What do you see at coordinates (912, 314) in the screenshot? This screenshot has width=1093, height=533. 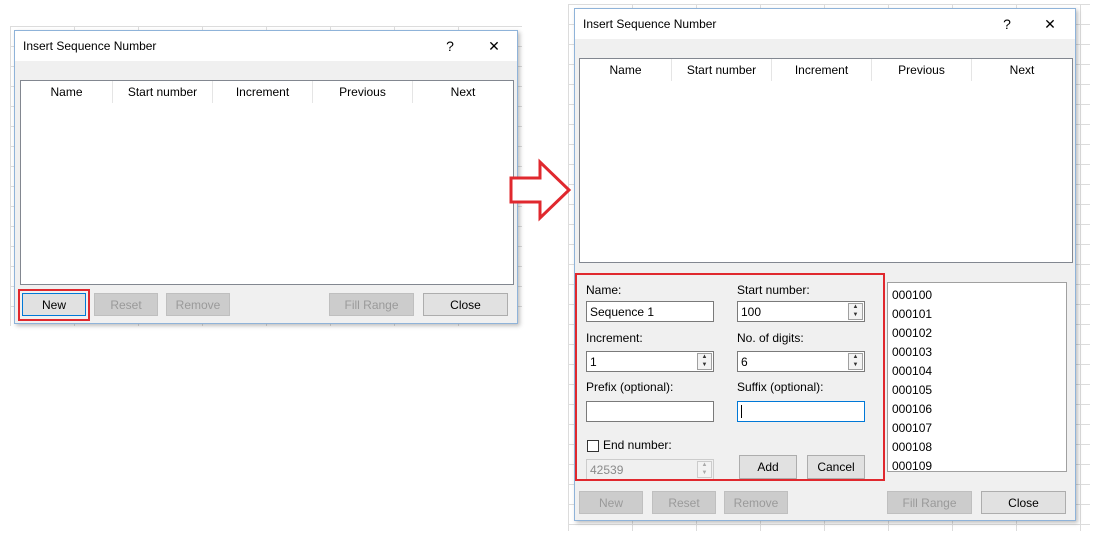 I see `preview-item: 000101` at bounding box center [912, 314].